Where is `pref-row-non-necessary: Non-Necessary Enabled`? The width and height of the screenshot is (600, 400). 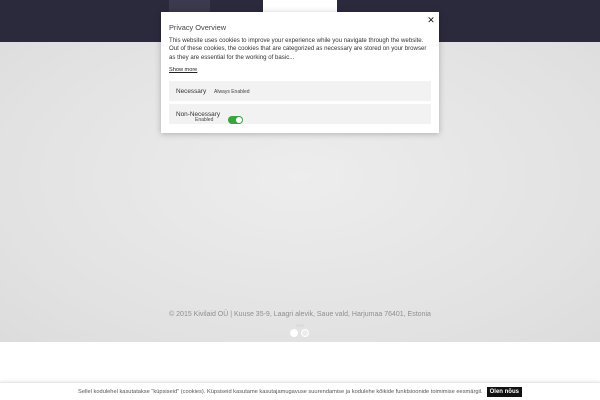 pref-row-non-necessary: Non-Necessary Enabled is located at coordinates (300, 114).